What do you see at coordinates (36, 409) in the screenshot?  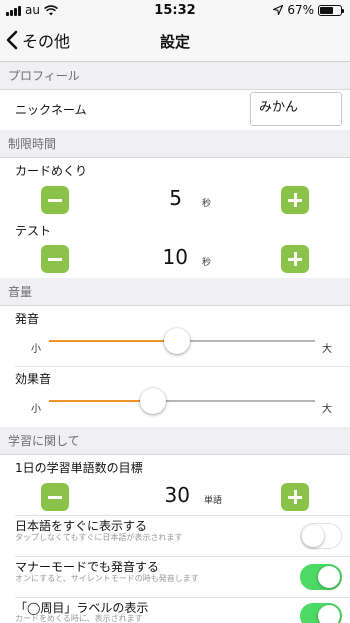 I see `sound-effect-min-label: 小` at bounding box center [36, 409].